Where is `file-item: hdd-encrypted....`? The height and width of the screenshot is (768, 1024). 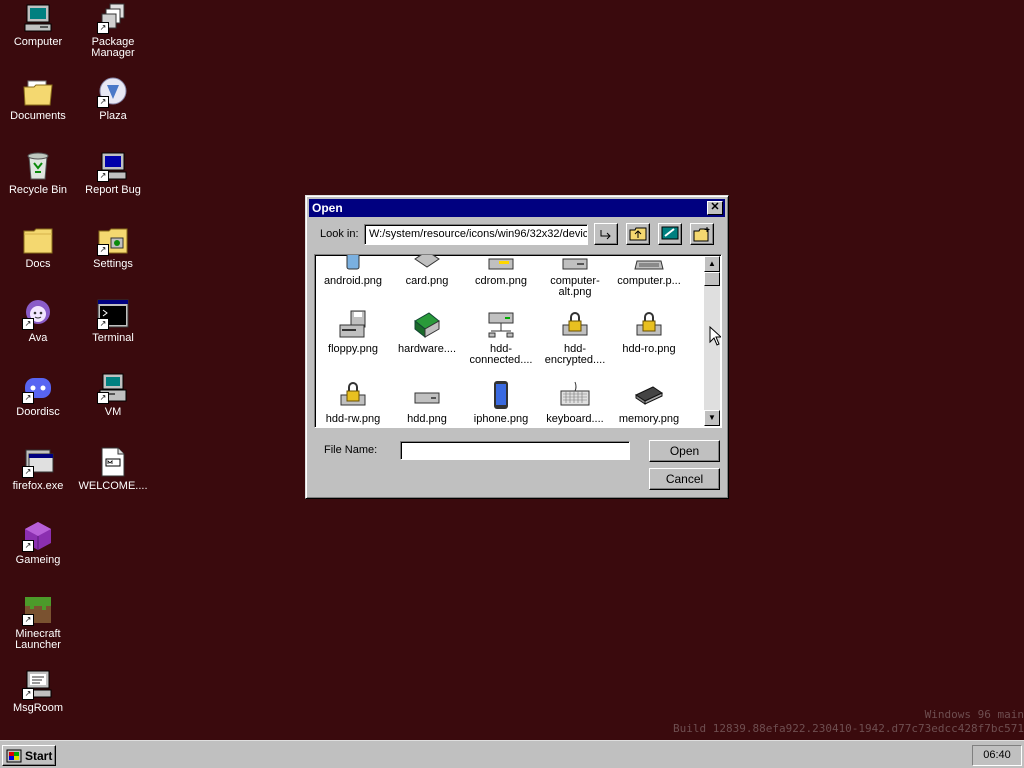 file-item: hdd-encrypted.... is located at coordinates (575, 337).